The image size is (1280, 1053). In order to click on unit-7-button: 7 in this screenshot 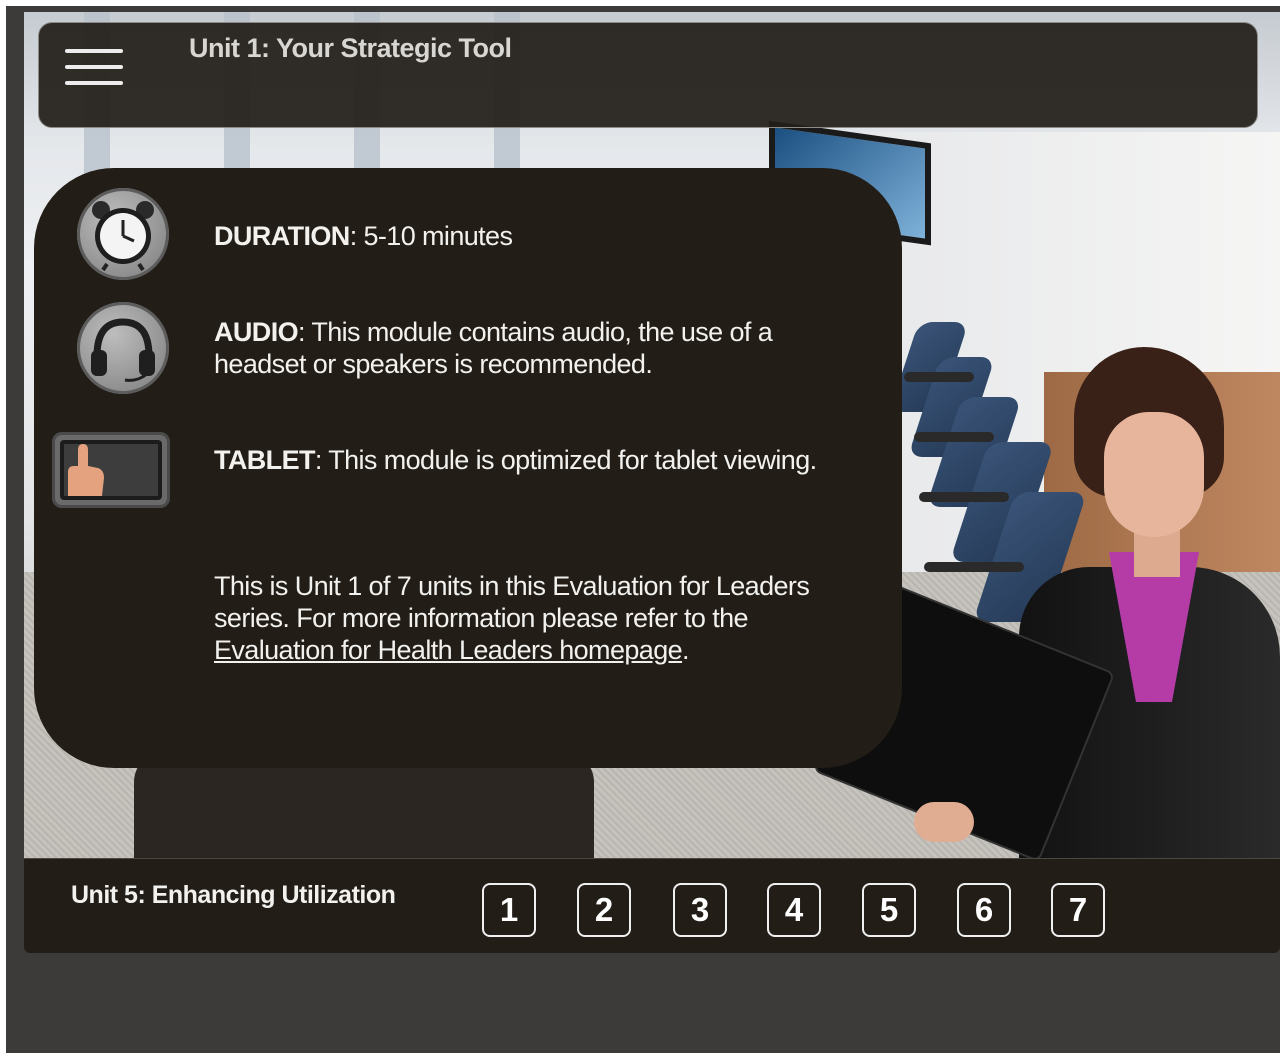, I will do `click(1078, 910)`.